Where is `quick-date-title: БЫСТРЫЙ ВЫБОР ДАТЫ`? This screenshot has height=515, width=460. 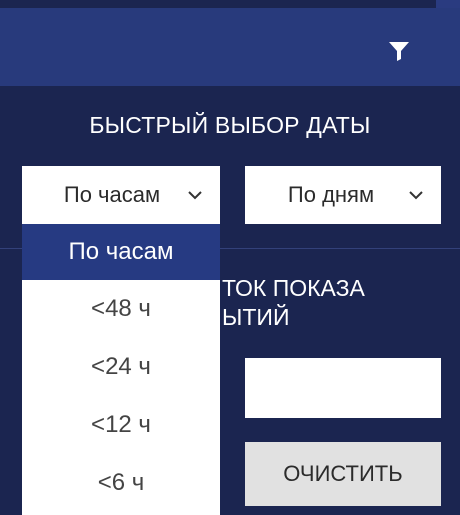 quick-date-title: БЫСТРЫЙ ВЫБОР ДАТЫ is located at coordinates (230, 125).